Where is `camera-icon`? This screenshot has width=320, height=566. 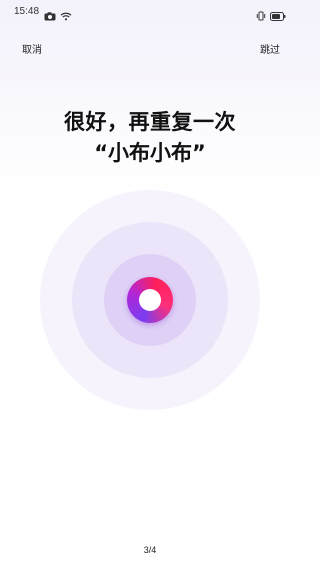 camera-icon is located at coordinates (50, 15).